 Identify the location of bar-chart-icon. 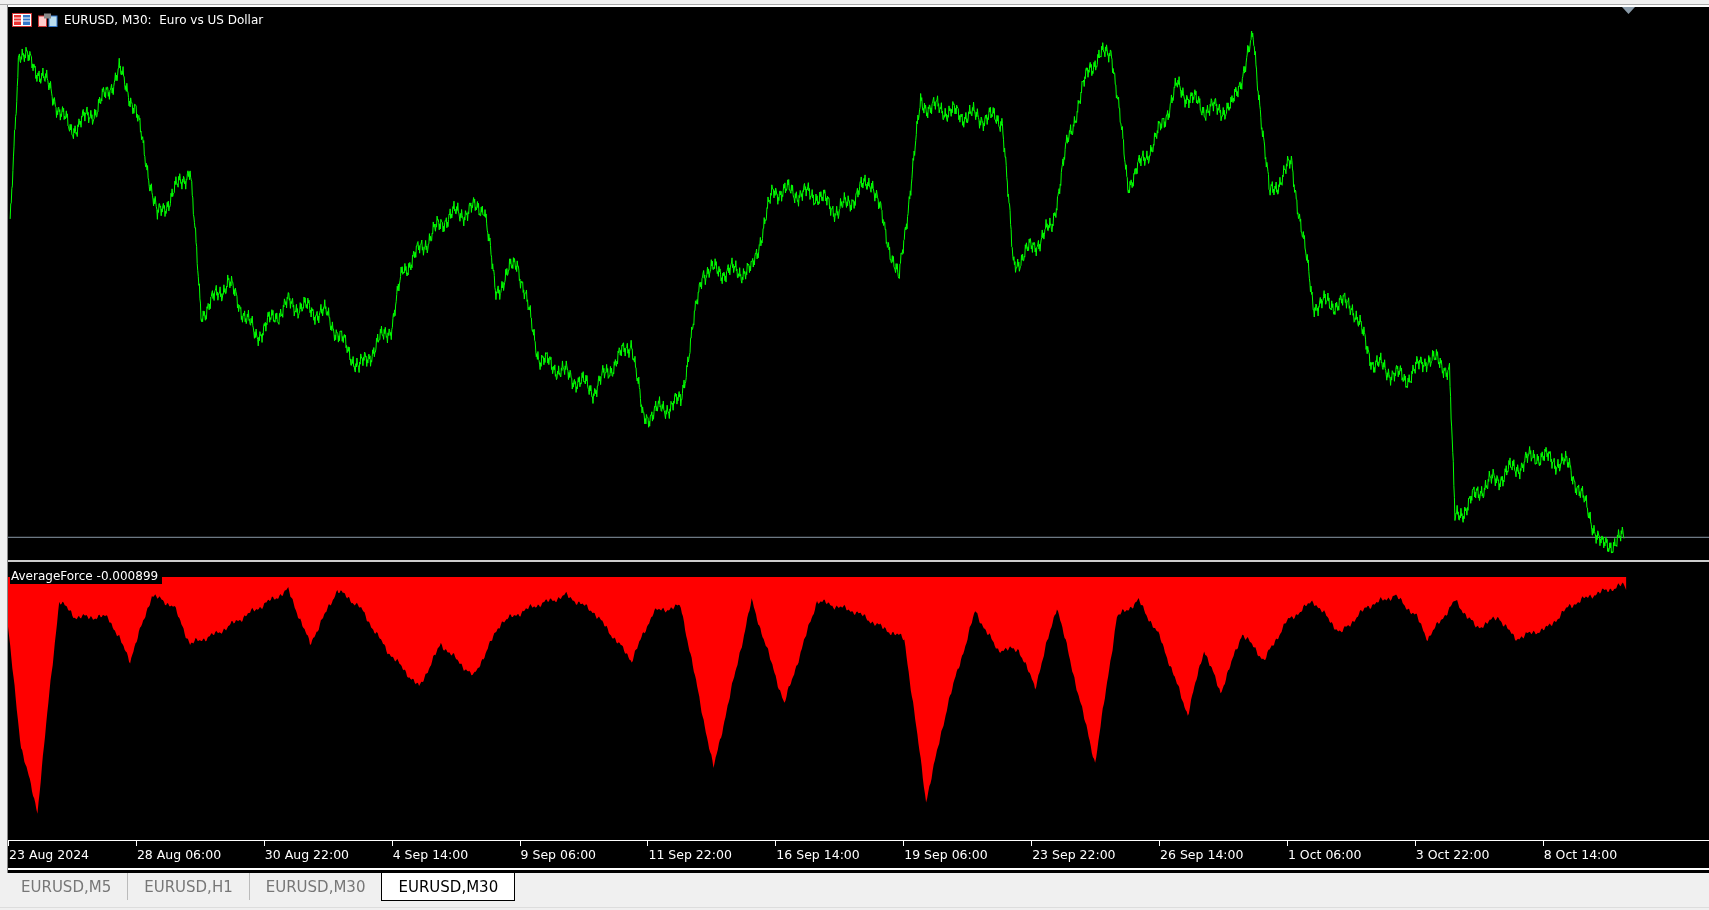
(48, 19).